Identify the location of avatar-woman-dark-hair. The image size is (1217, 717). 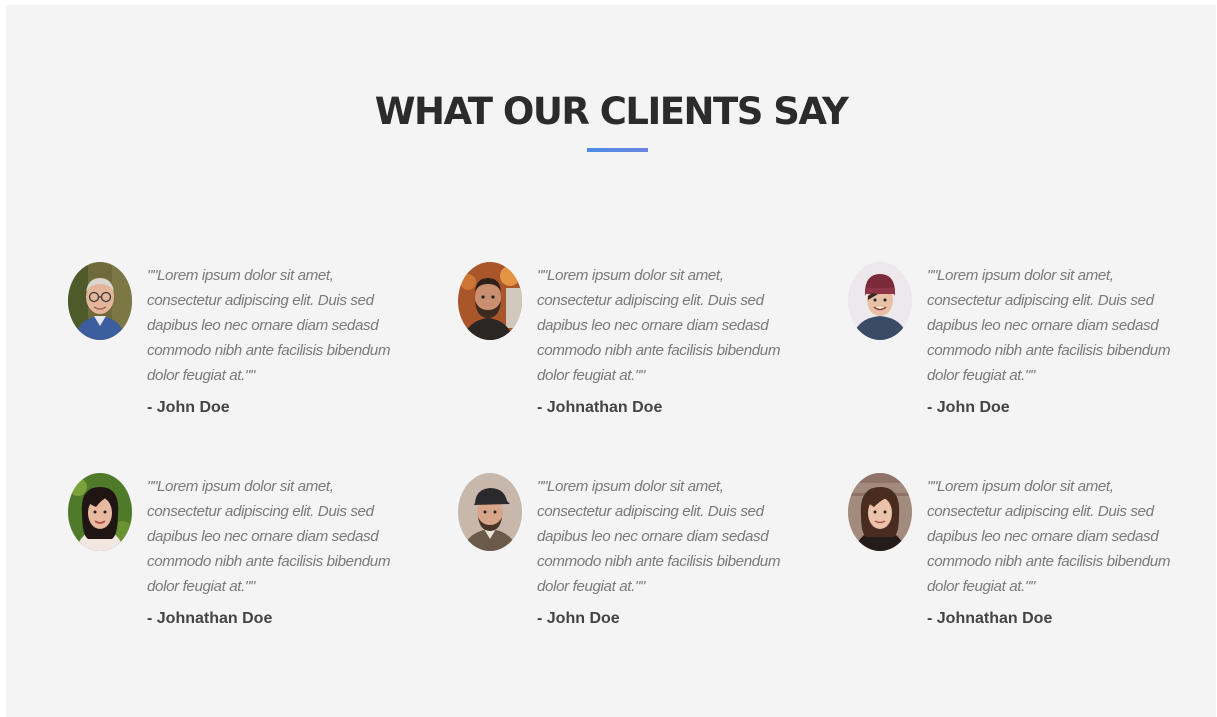
(100, 512).